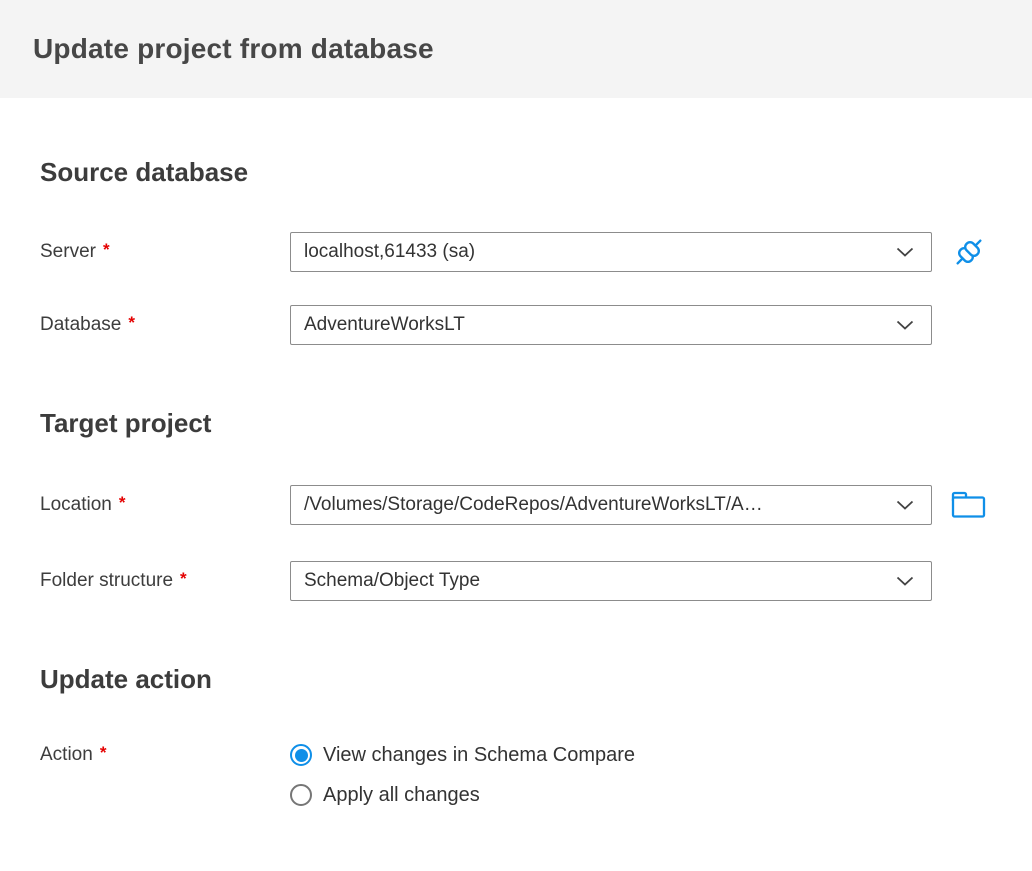 The image size is (1032, 871). I want to click on folder-icon, so click(969, 505).